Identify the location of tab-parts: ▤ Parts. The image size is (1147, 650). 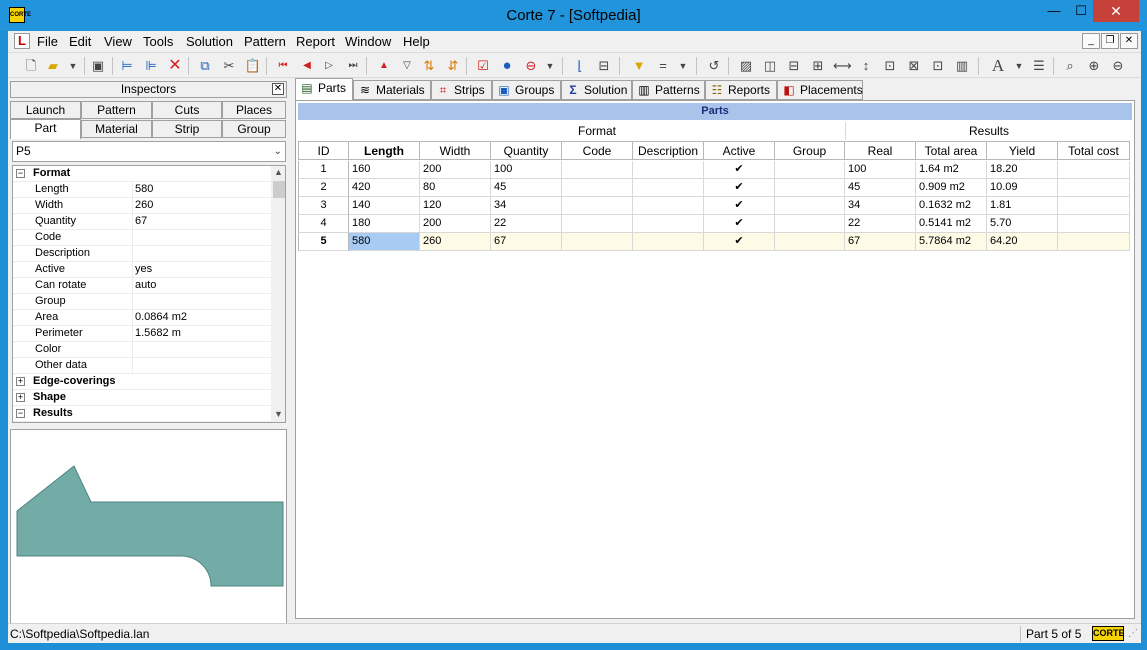
(324, 89).